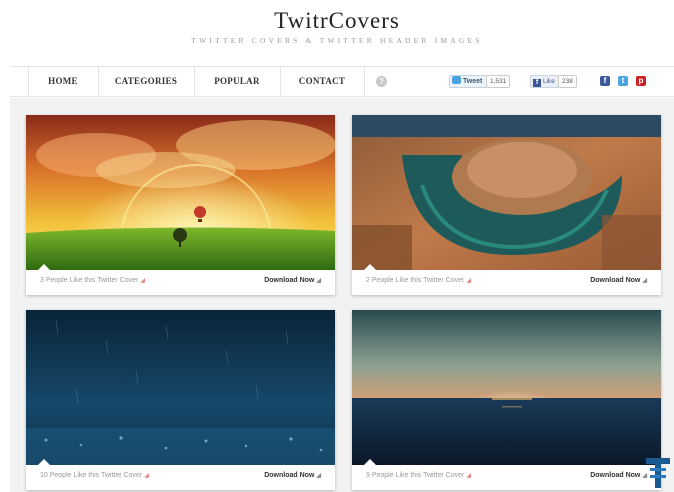 The image size is (674, 492). Describe the element at coordinates (146, 81) in the screenshot. I see `nav-categories: CATEGORIES` at that location.